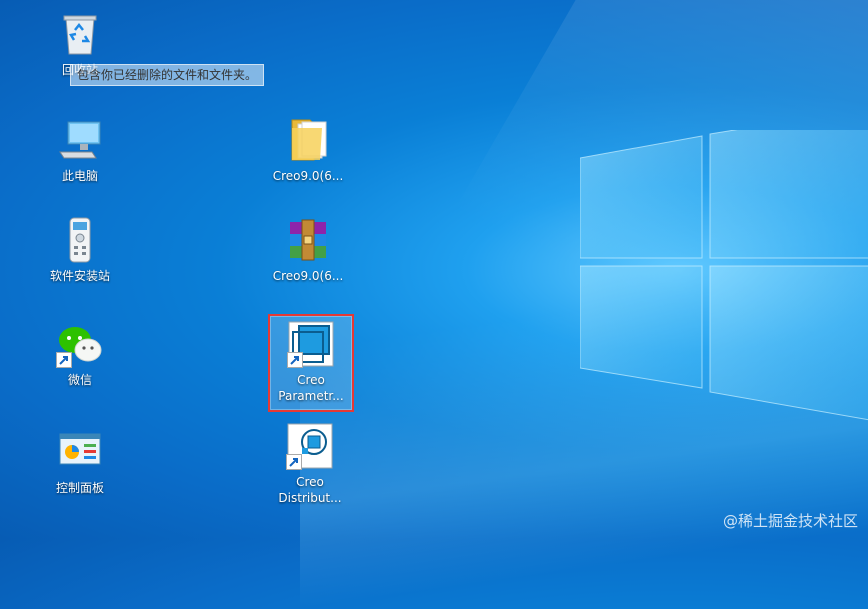  I want to click on creo-distributed-label-line1: Creo, so click(310, 482).